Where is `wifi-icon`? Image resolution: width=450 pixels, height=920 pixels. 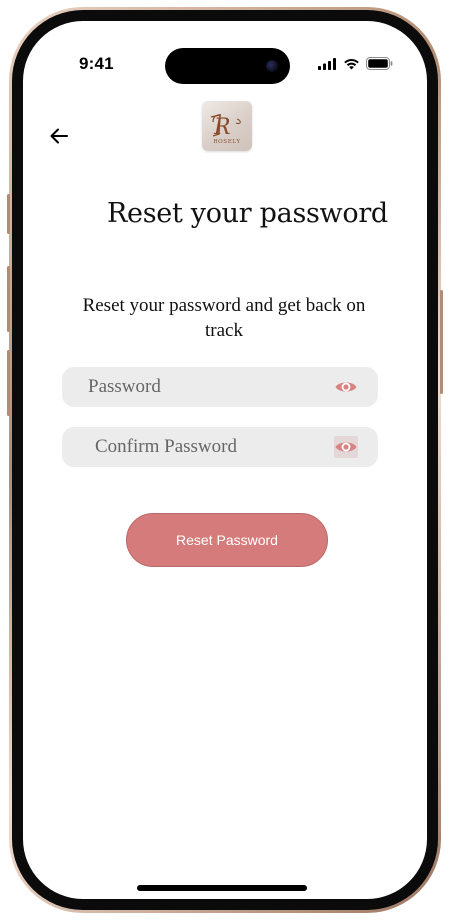
wifi-icon is located at coordinates (351, 63).